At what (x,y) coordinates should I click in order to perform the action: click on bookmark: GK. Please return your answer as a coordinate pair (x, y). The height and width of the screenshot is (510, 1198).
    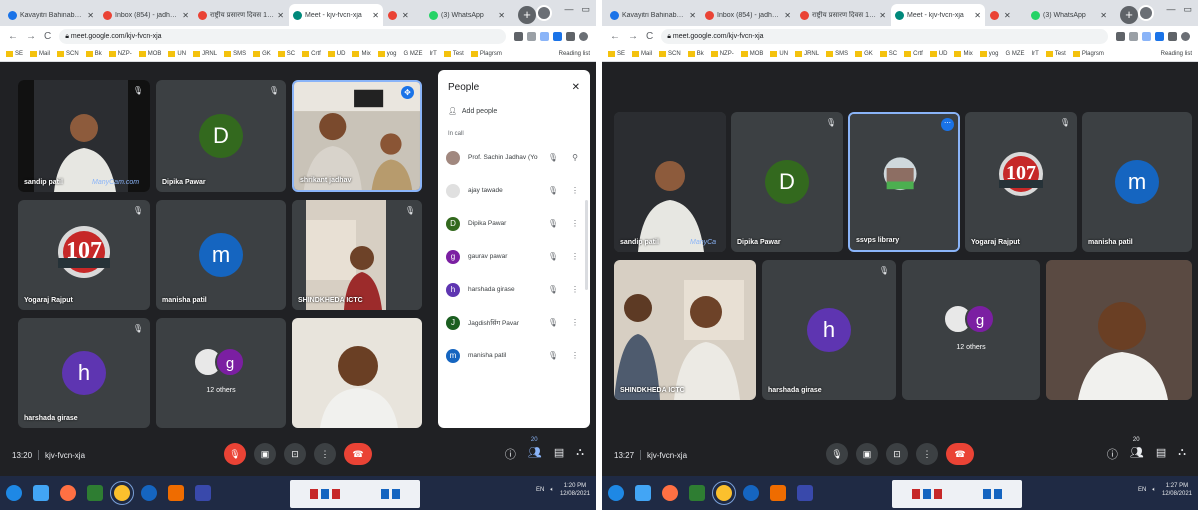
    Looking at the image, I should click on (864, 53).